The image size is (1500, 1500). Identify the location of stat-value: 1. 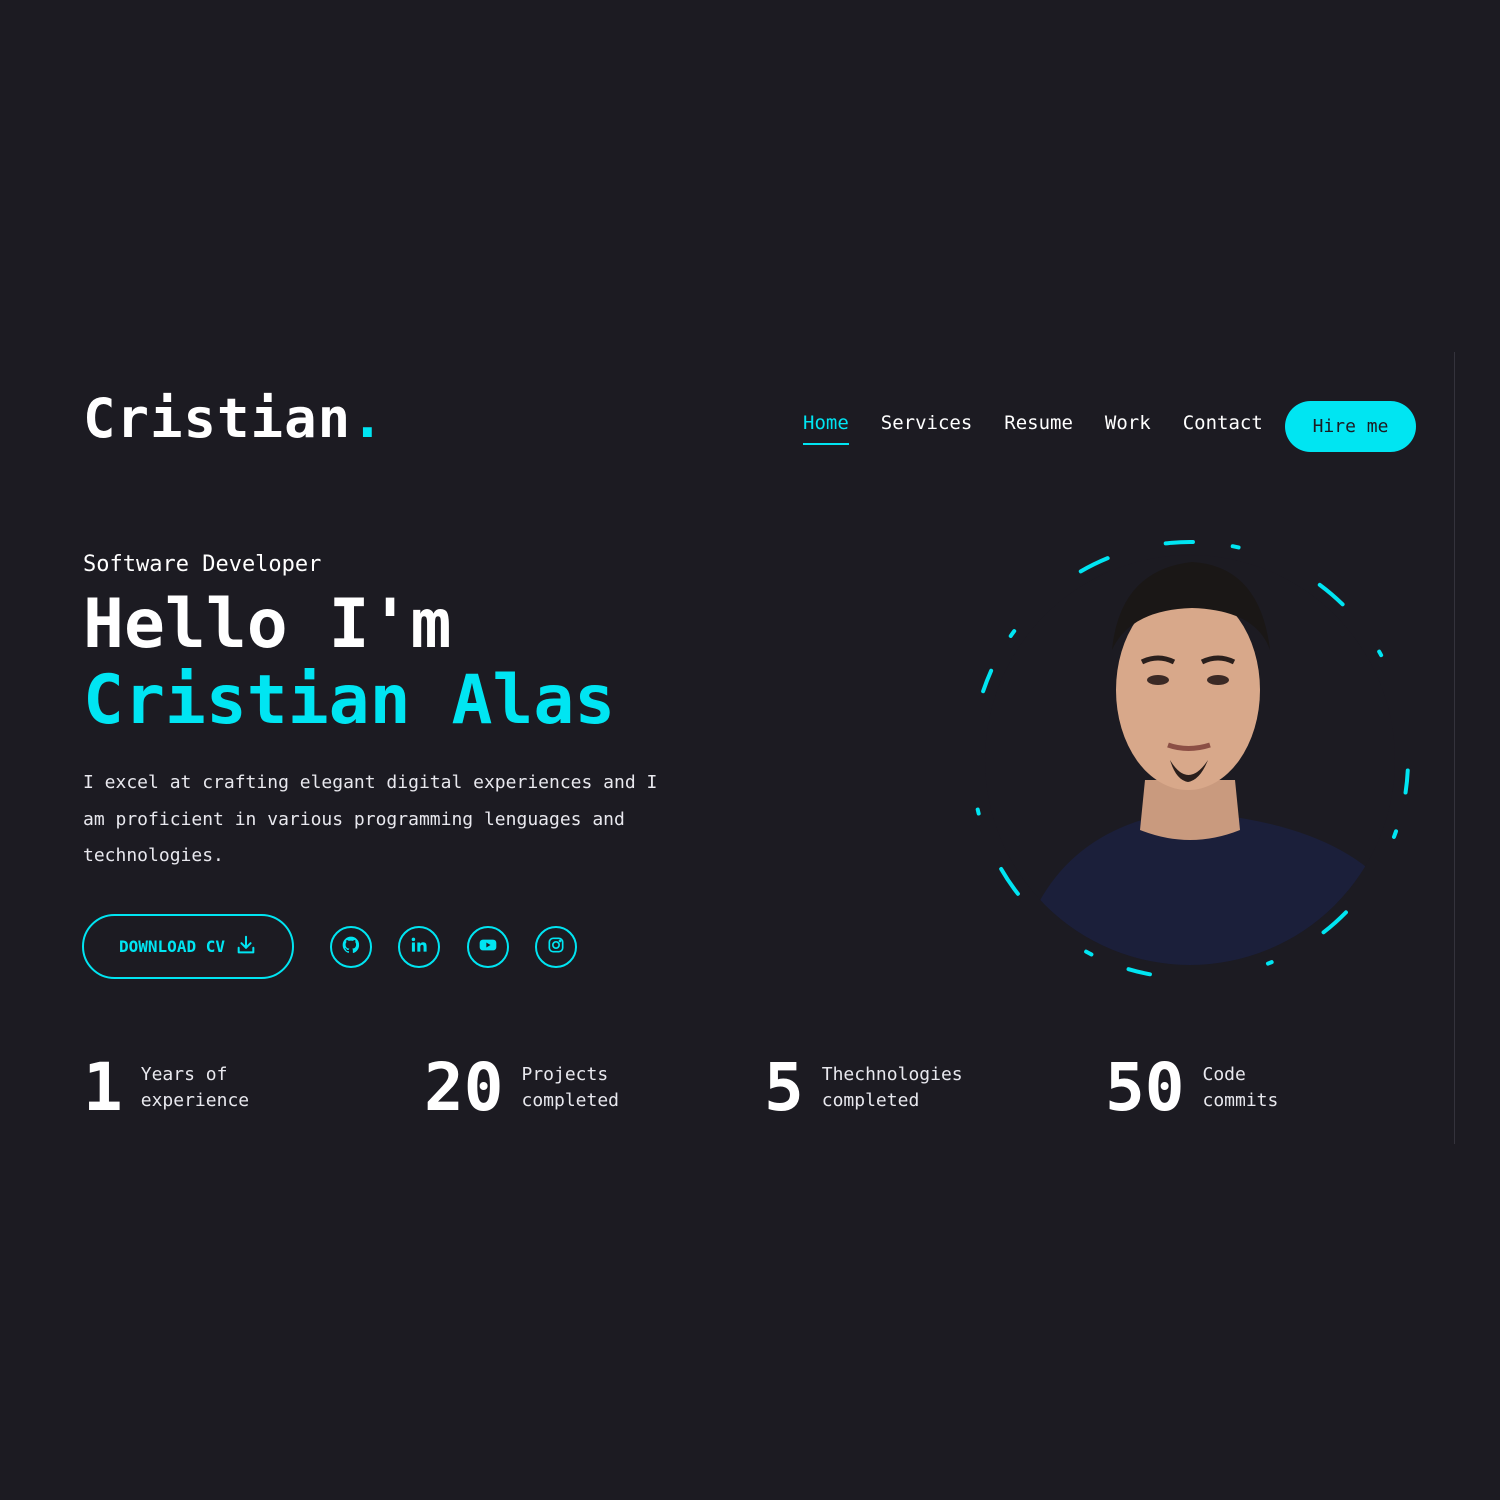
(103, 1087).